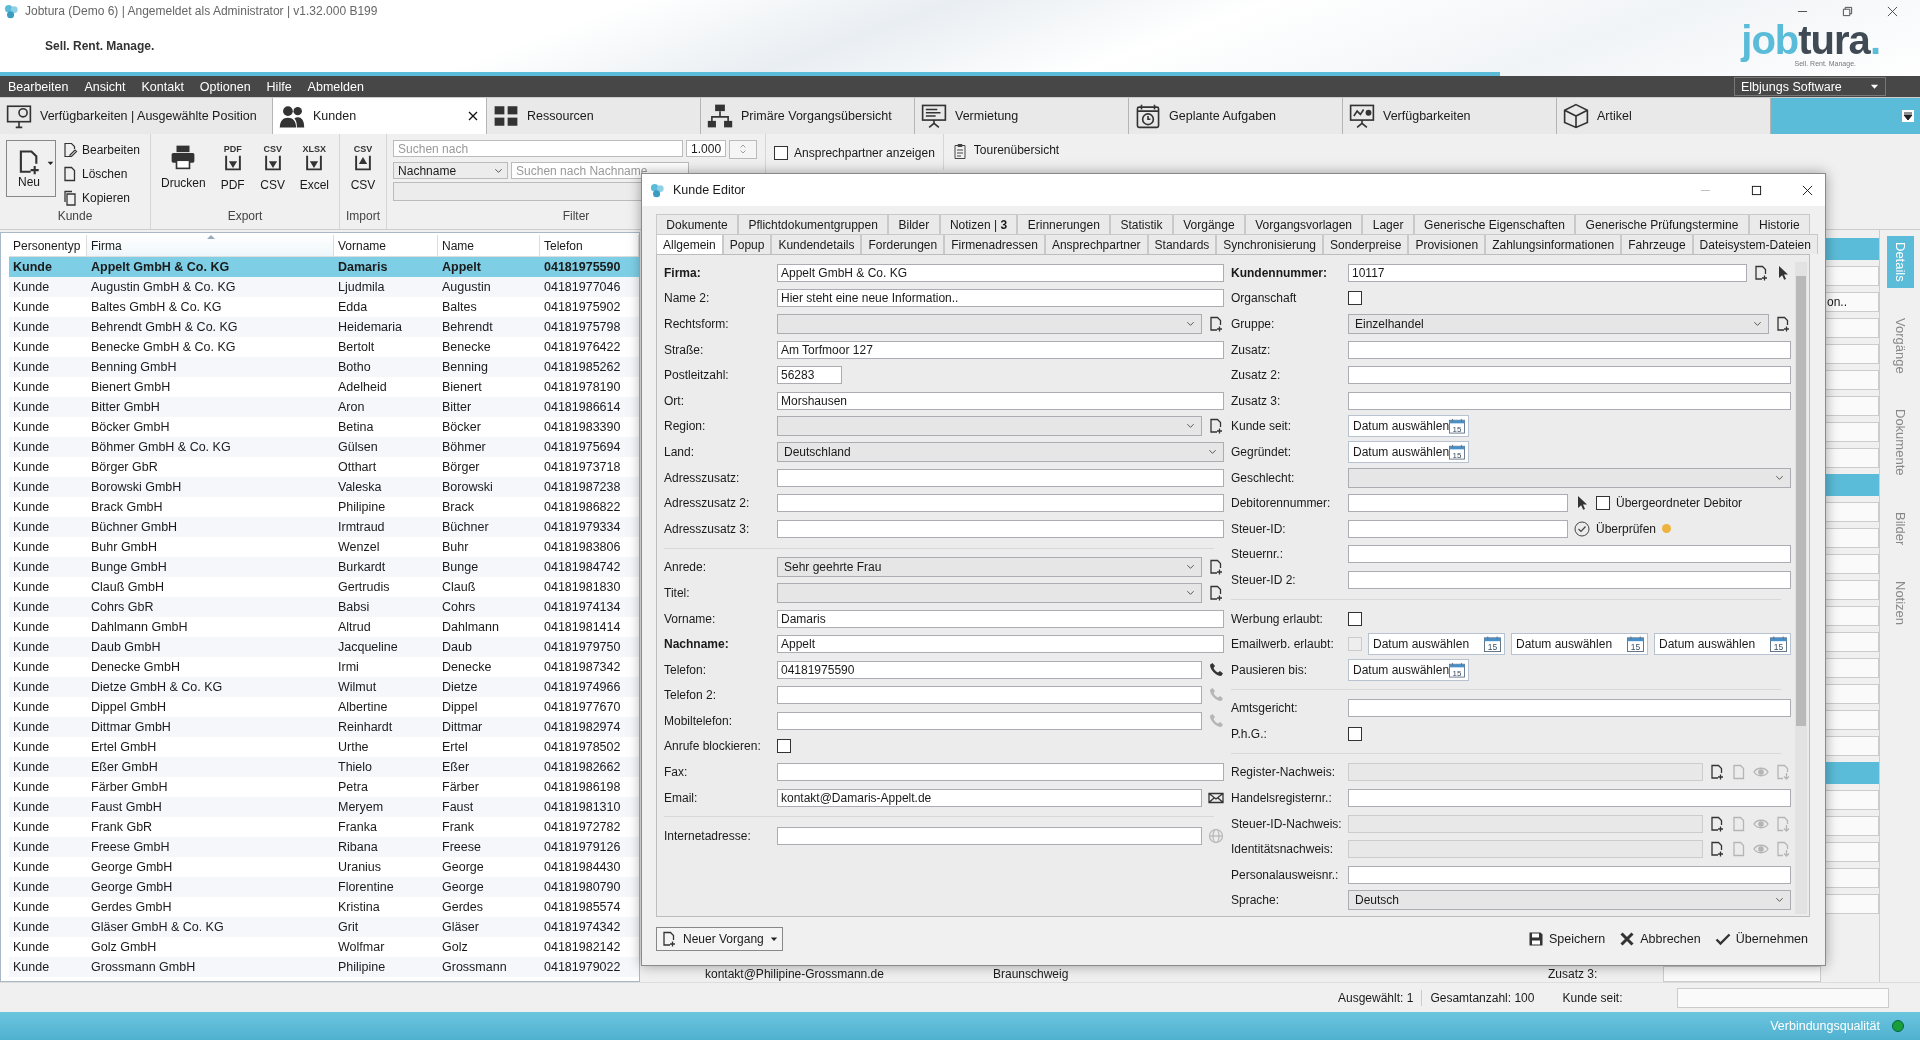 This screenshot has width=1920, height=1040. What do you see at coordinates (324, 827) in the screenshot?
I see `table-row: Kunde Frank GbR Franka Frank 04181972782` at bounding box center [324, 827].